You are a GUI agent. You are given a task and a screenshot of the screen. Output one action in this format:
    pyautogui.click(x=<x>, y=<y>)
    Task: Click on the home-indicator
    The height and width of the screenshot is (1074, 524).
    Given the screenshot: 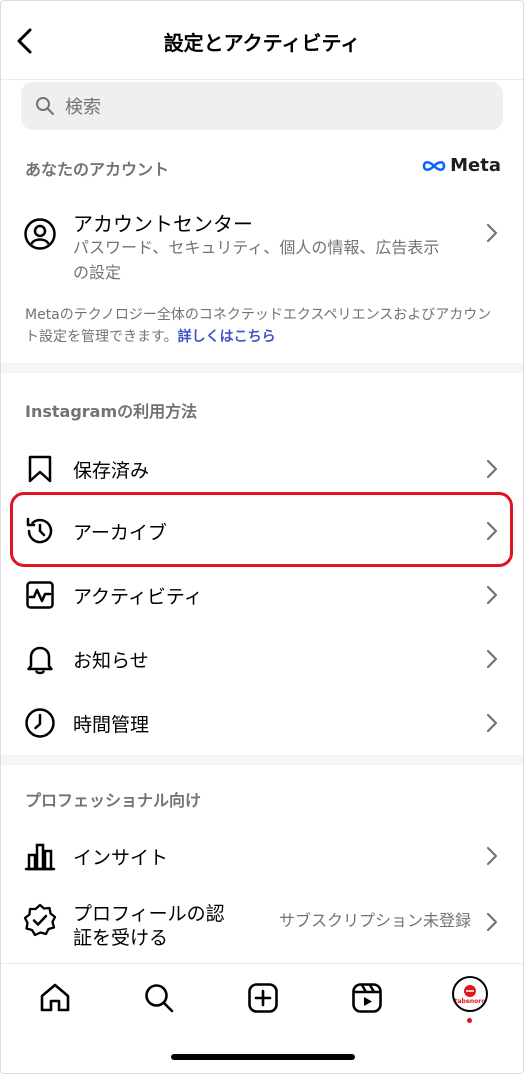 What is the action you would take?
    pyautogui.click(x=263, y=1057)
    